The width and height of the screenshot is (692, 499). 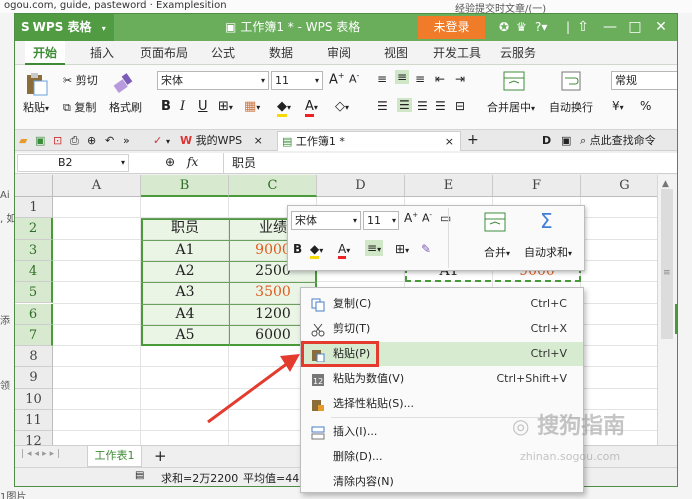 What do you see at coordinates (442, 482) in the screenshot?
I see `context-menu-item: 清除内容(N)` at bounding box center [442, 482].